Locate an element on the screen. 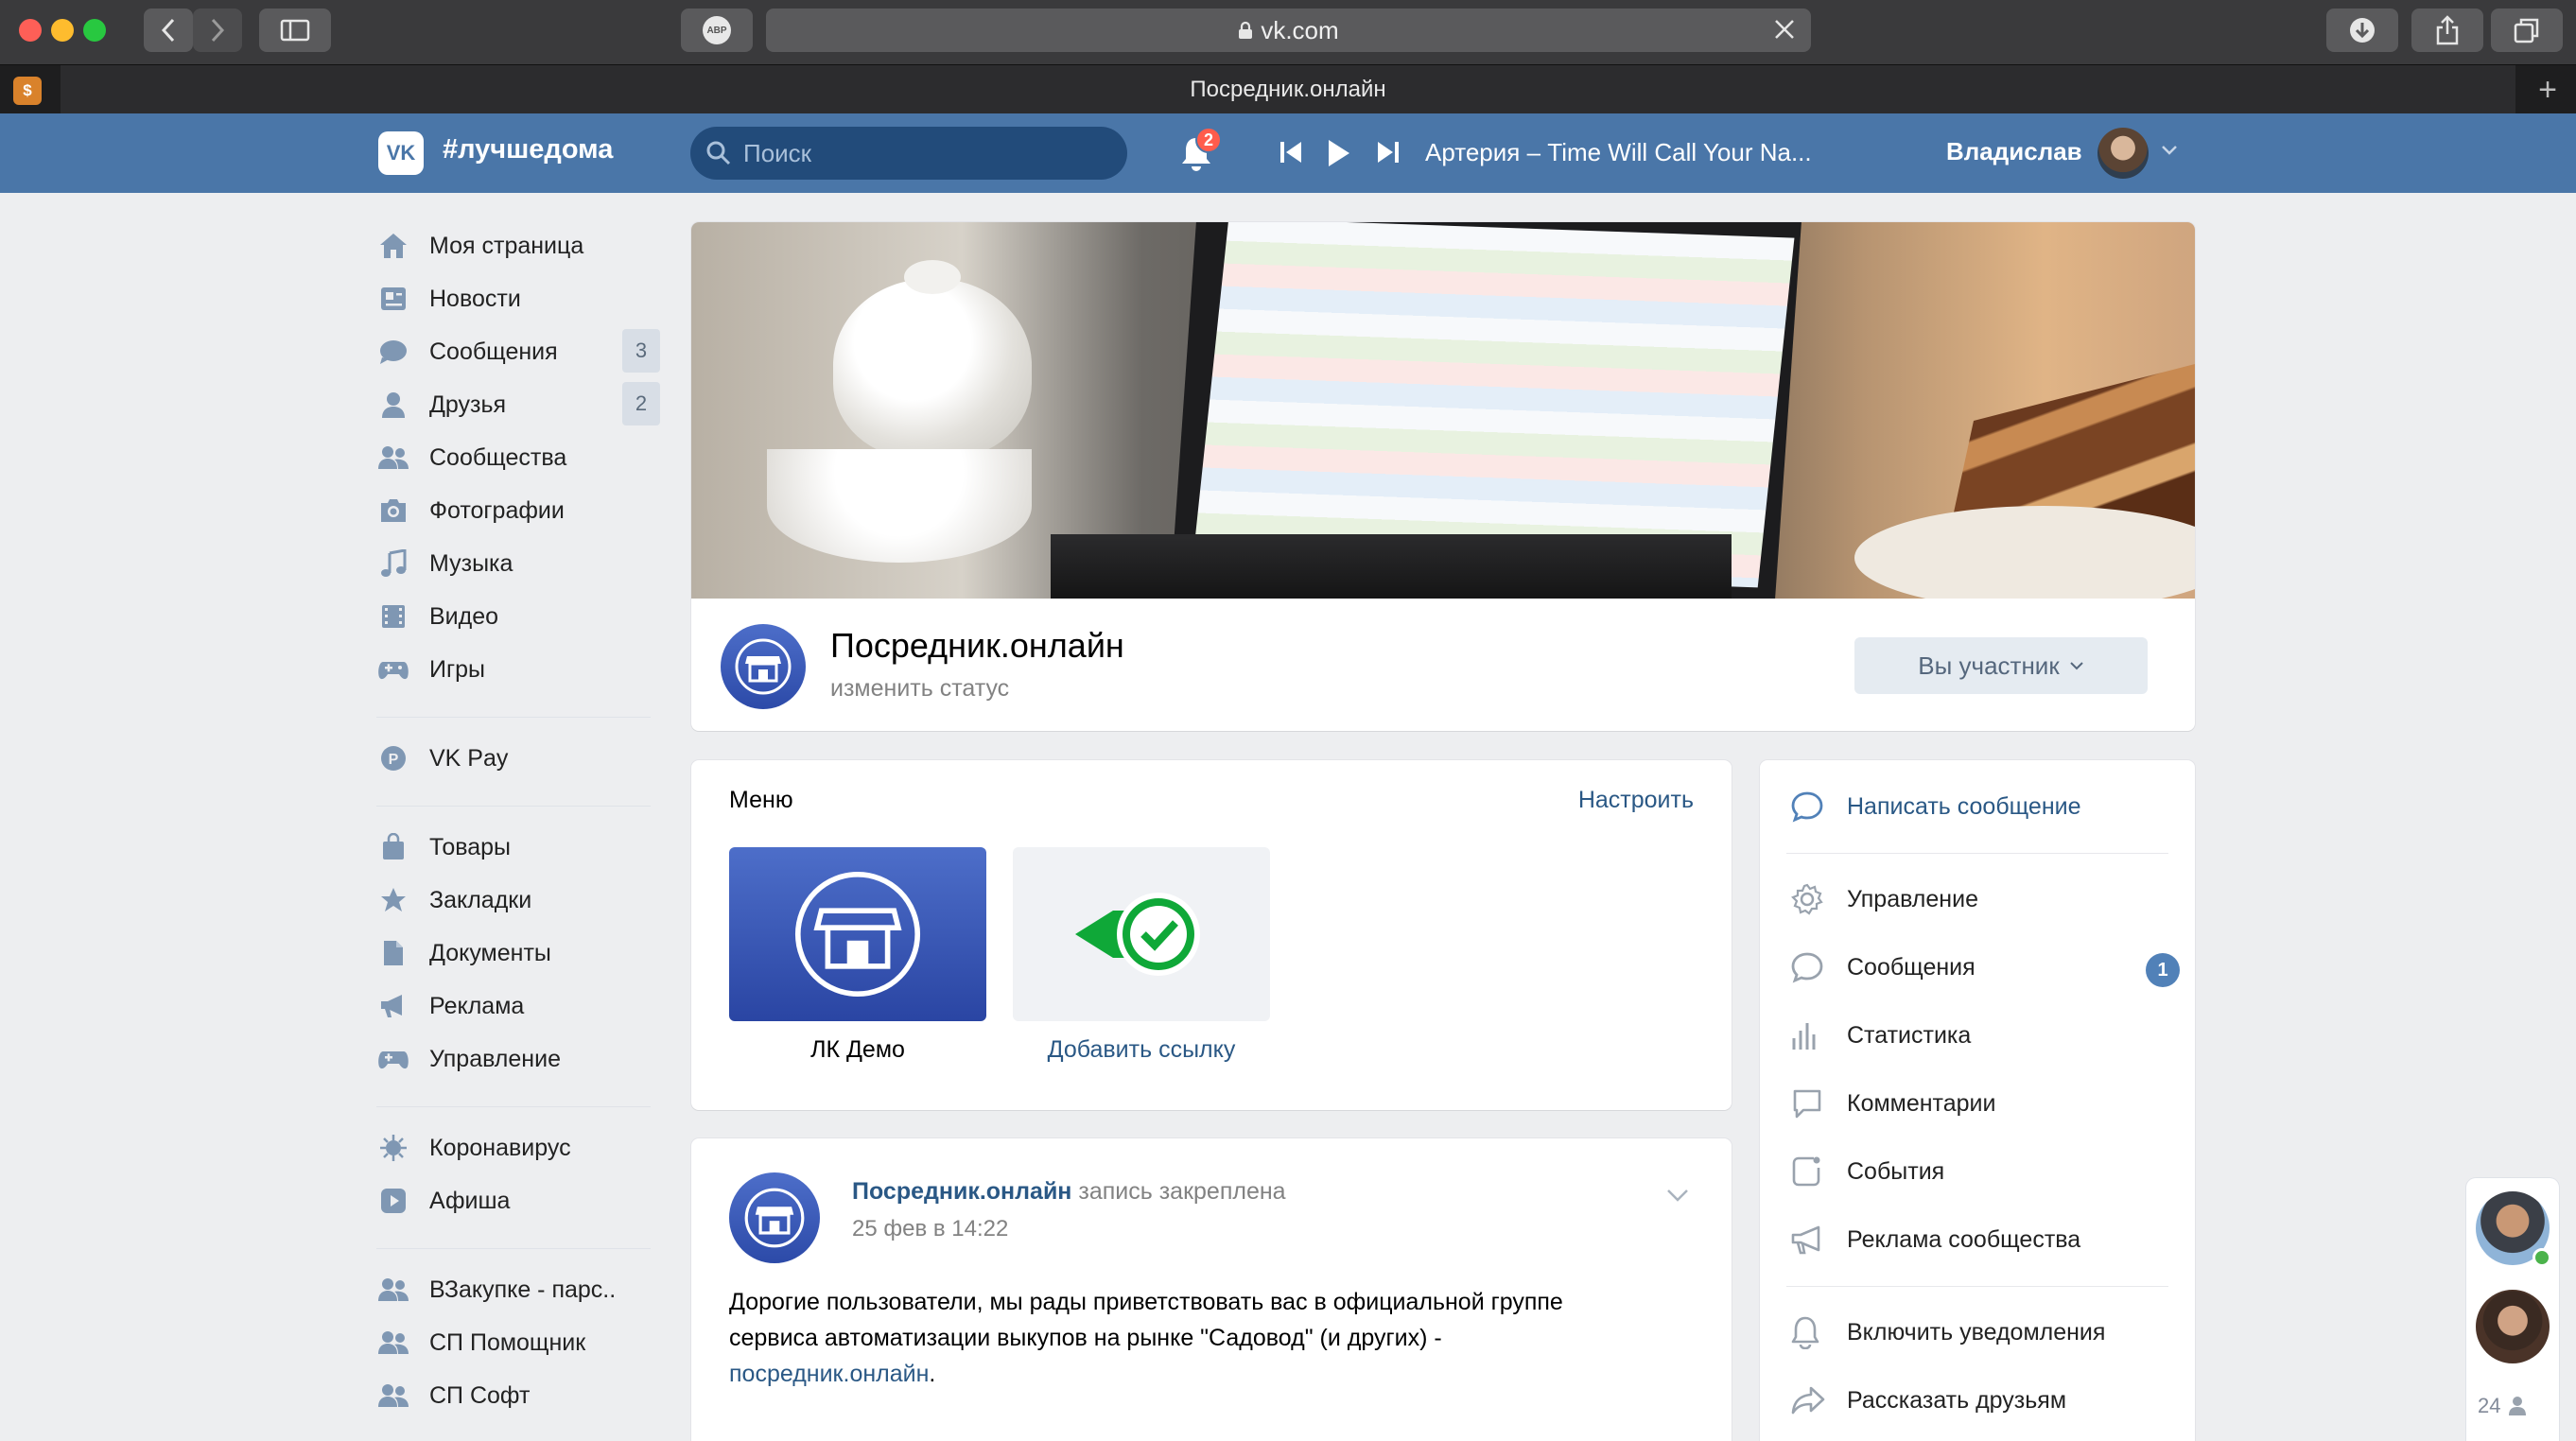  sidebar-item-label: Реклама is located at coordinates (477, 1005).